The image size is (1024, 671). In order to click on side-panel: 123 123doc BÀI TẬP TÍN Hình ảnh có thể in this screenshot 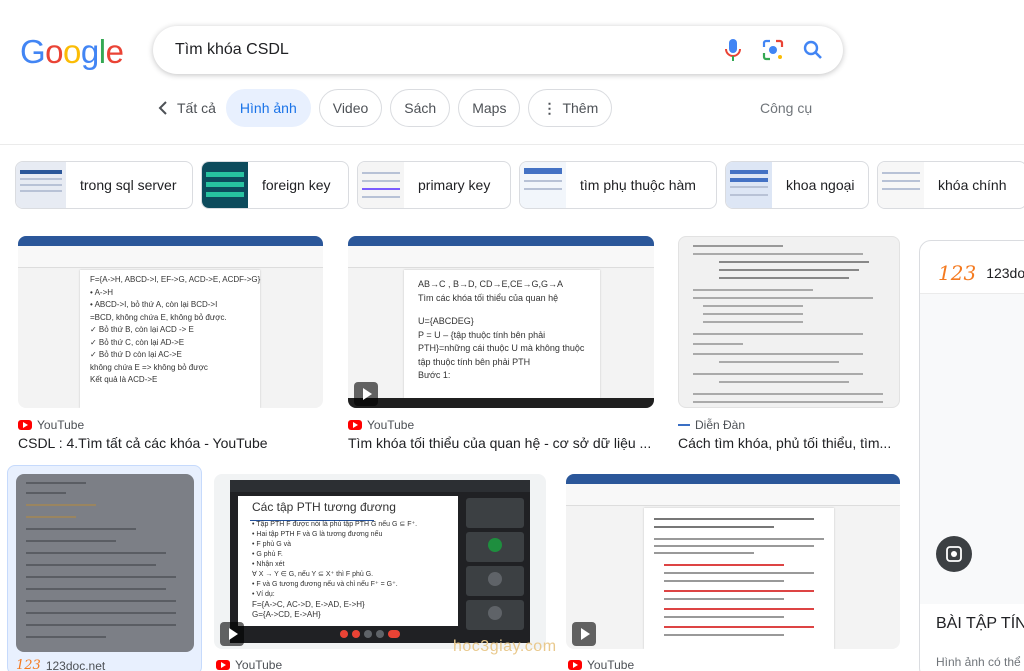, I will do `click(971, 455)`.